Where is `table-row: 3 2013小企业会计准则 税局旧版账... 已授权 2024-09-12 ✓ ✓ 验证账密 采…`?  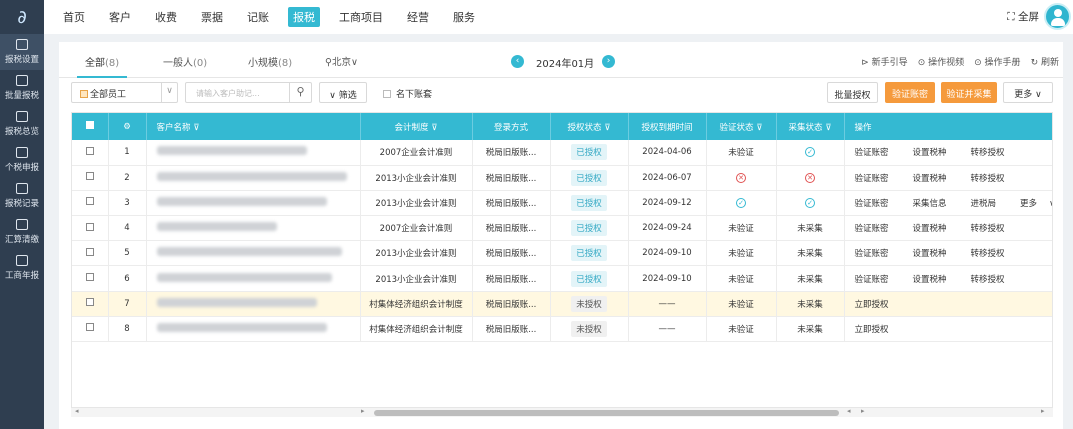
table-row: 3 2013小企业会计准则 税局旧版账... 已授权 2024-09-12 ✓ ✓ 验证账密 采… is located at coordinates (562, 203).